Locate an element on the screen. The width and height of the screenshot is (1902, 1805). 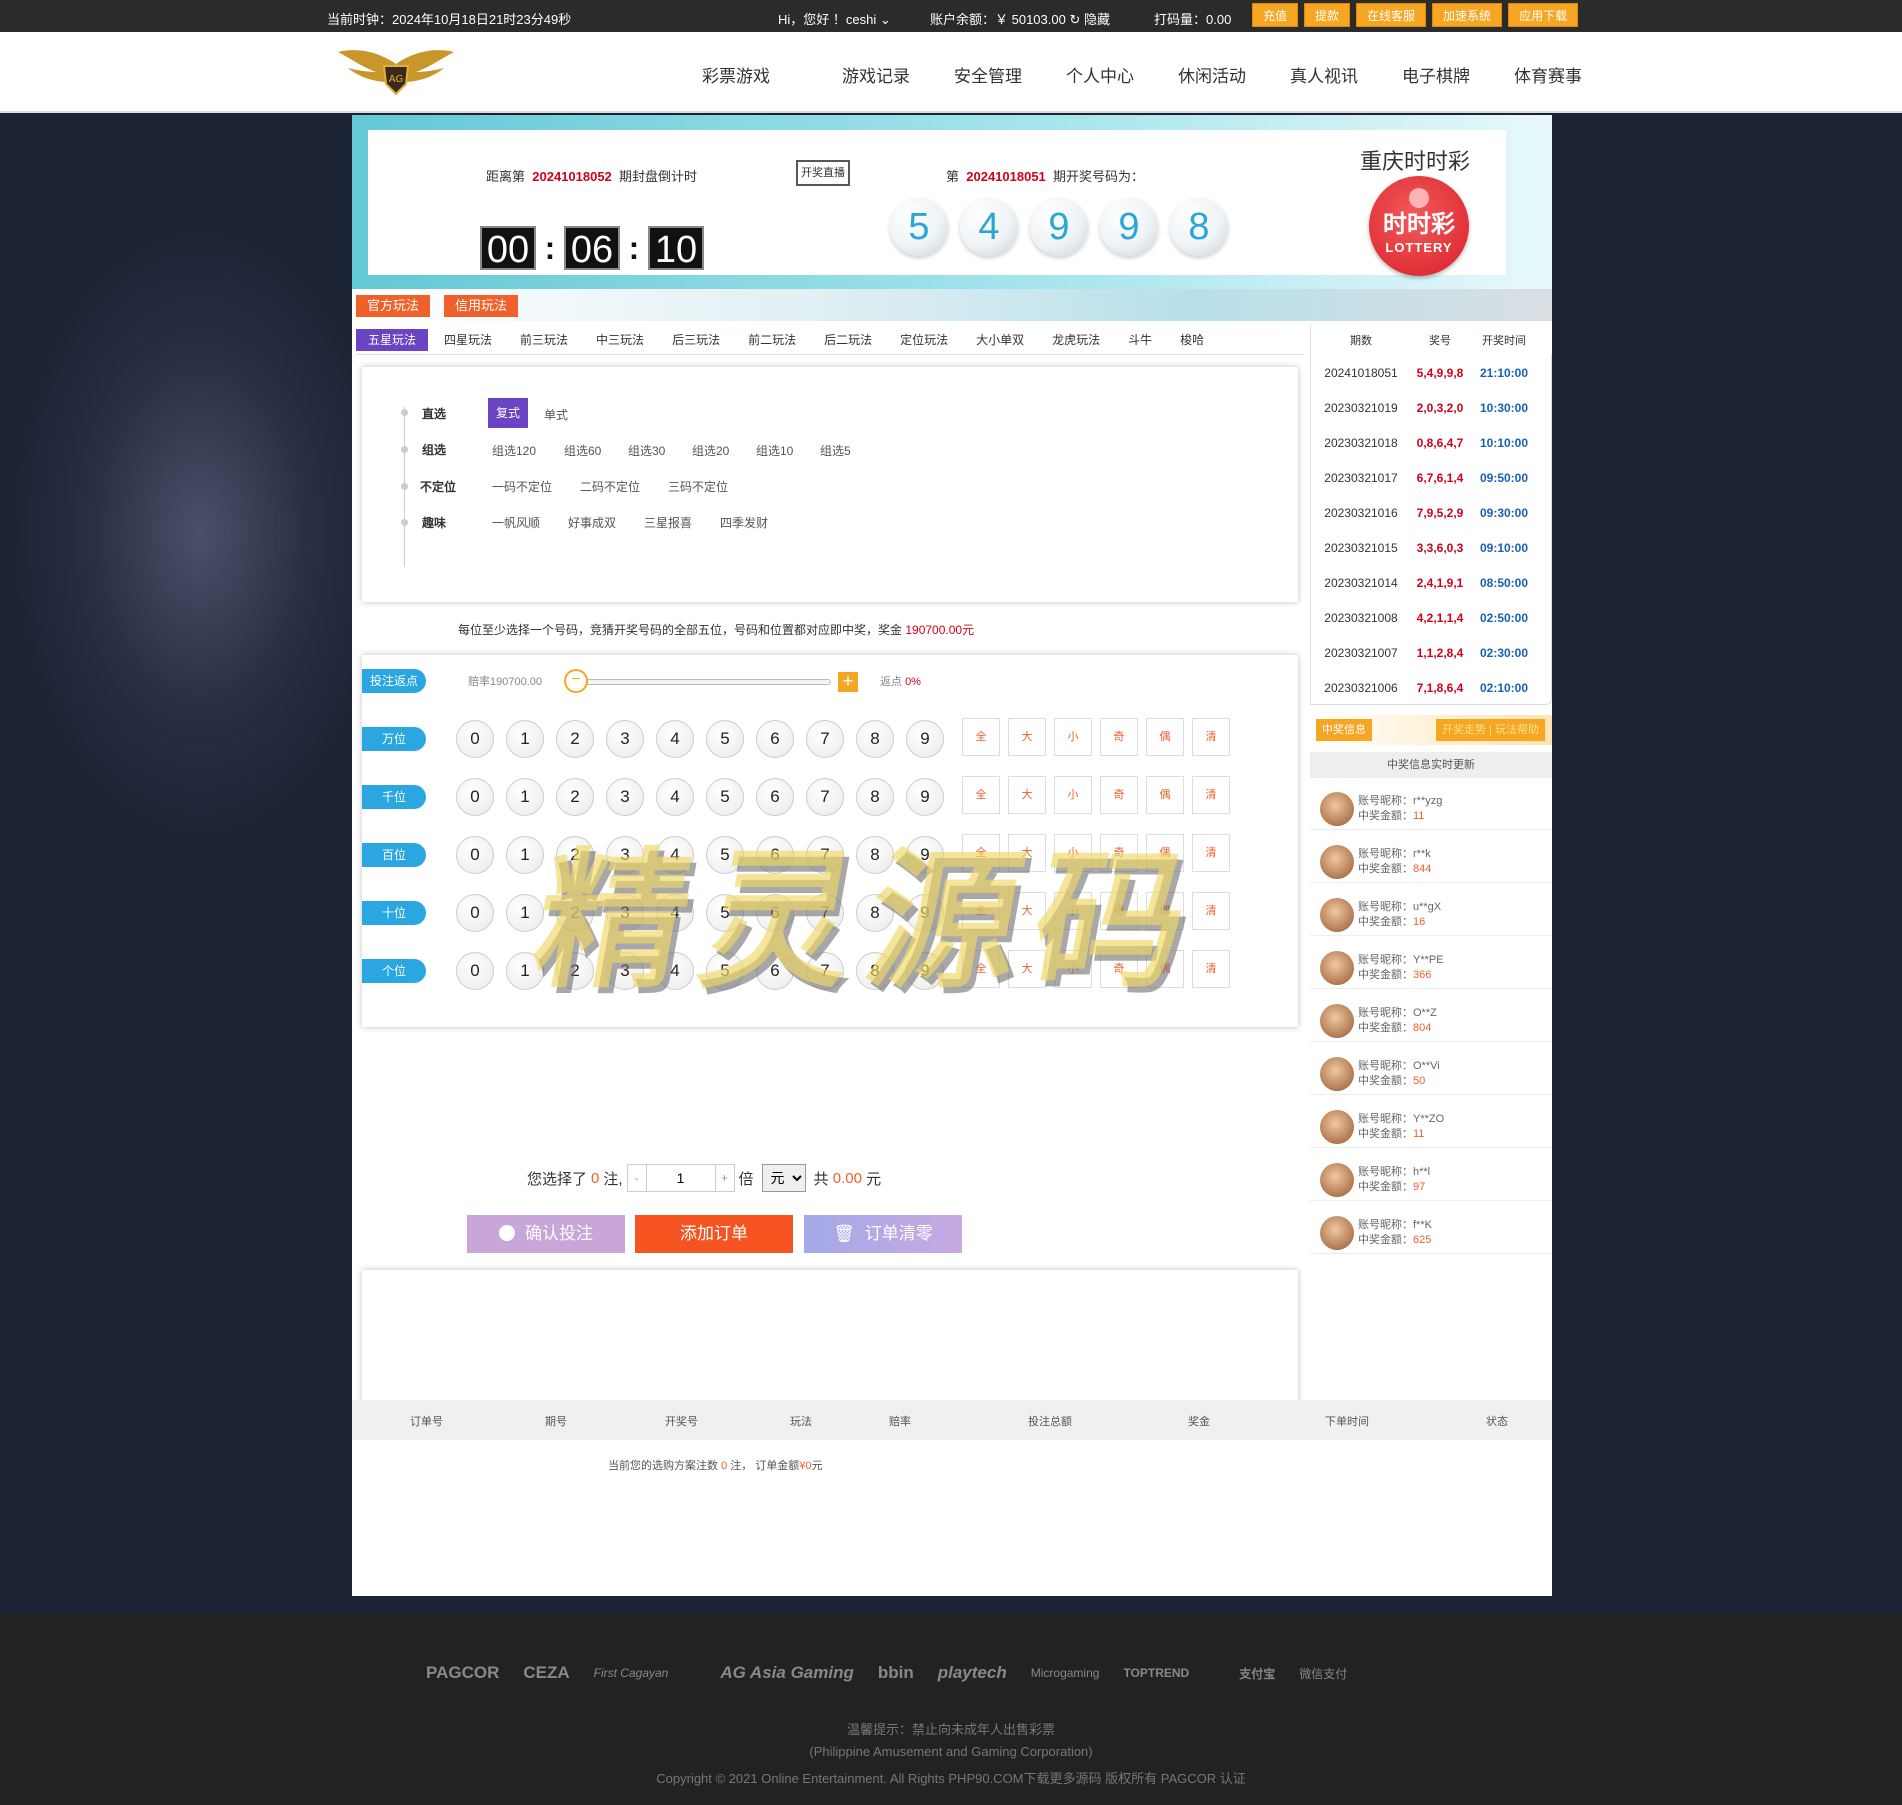
tab-five-star: 五星玩法 is located at coordinates (392, 339).